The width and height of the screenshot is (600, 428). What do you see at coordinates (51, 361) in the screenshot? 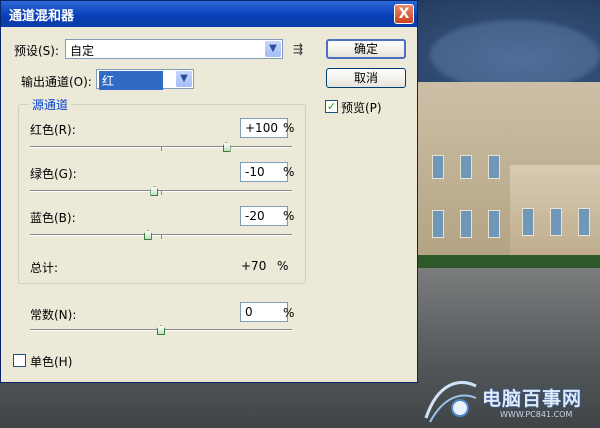
I see `monochrome-label: 单色(H)` at bounding box center [51, 361].